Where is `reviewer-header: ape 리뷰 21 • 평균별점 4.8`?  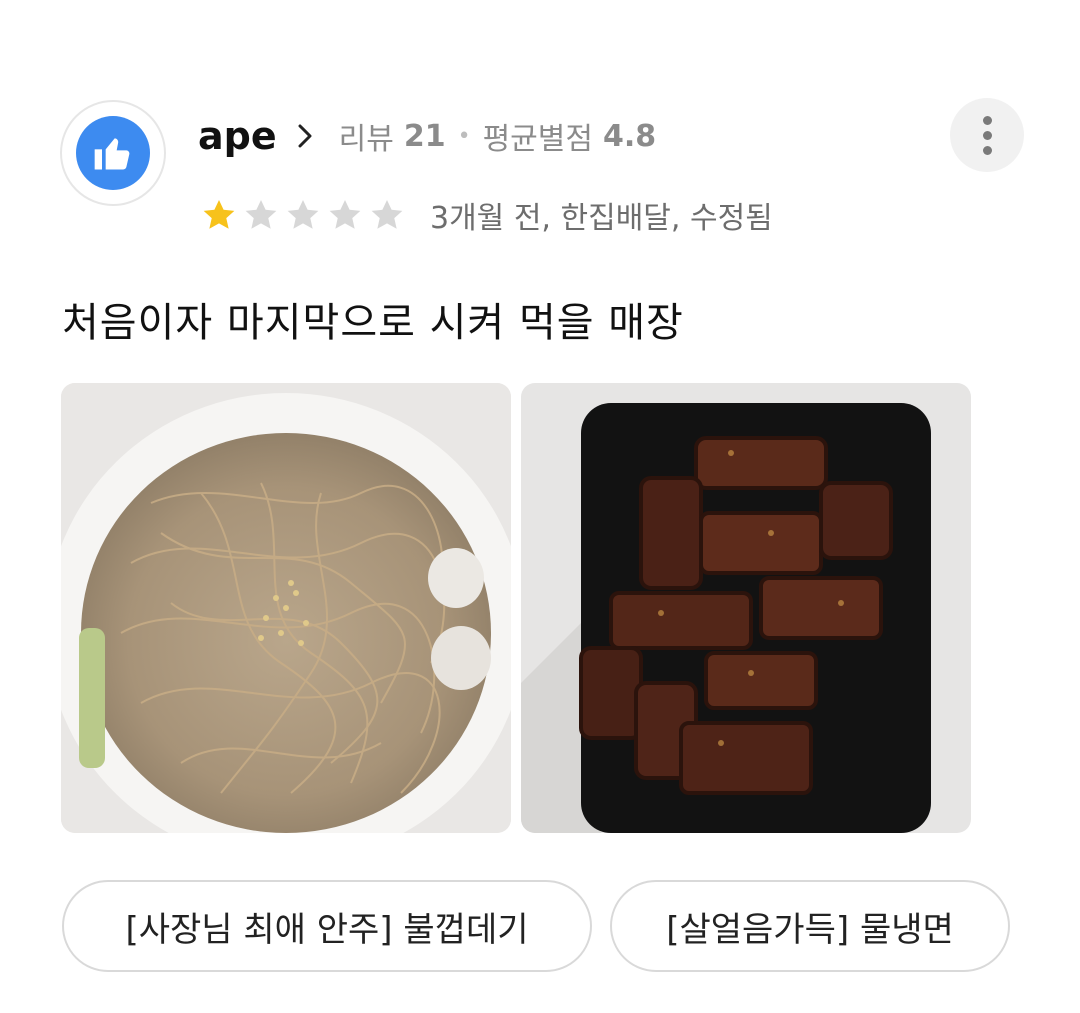
reviewer-header: ape 리뷰 21 • 평균별점 4.8 is located at coordinates (427, 136).